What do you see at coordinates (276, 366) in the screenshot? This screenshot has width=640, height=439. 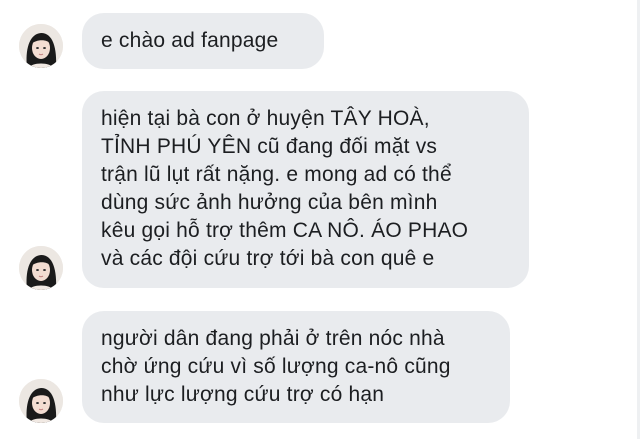 I see `message-line: chờ ứng cứu vì số lượng ca-nô cũng` at bounding box center [276, 366].